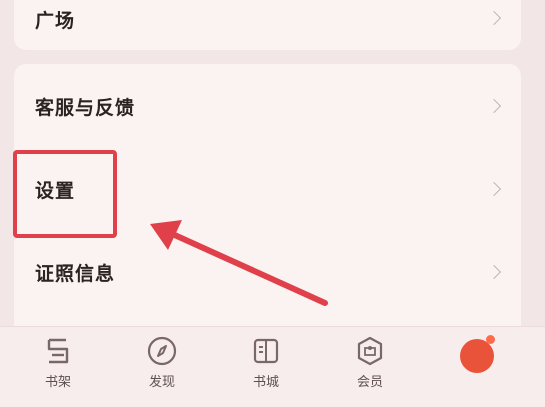 Image resolution: width=545 pixels, height=407 pixels. I want to click on tab-label: 发现, so click(161, 382).